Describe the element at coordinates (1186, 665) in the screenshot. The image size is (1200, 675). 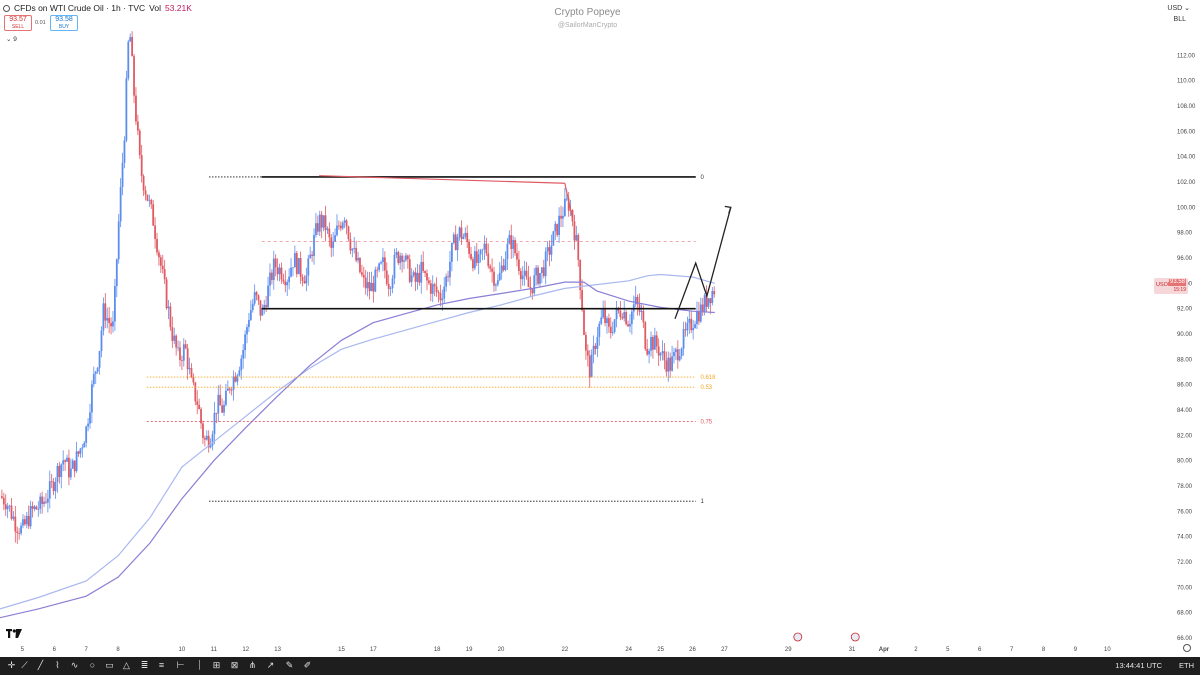
I see `timezone-label: ETH` at that location.